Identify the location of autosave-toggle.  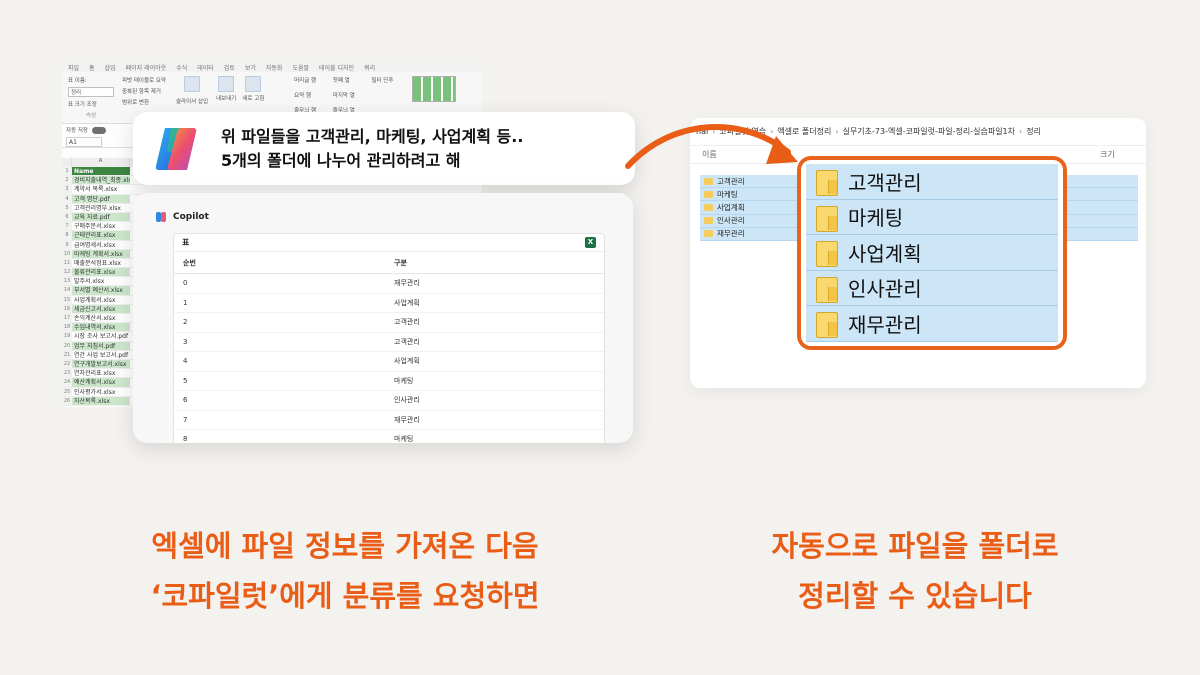
(99, 130).